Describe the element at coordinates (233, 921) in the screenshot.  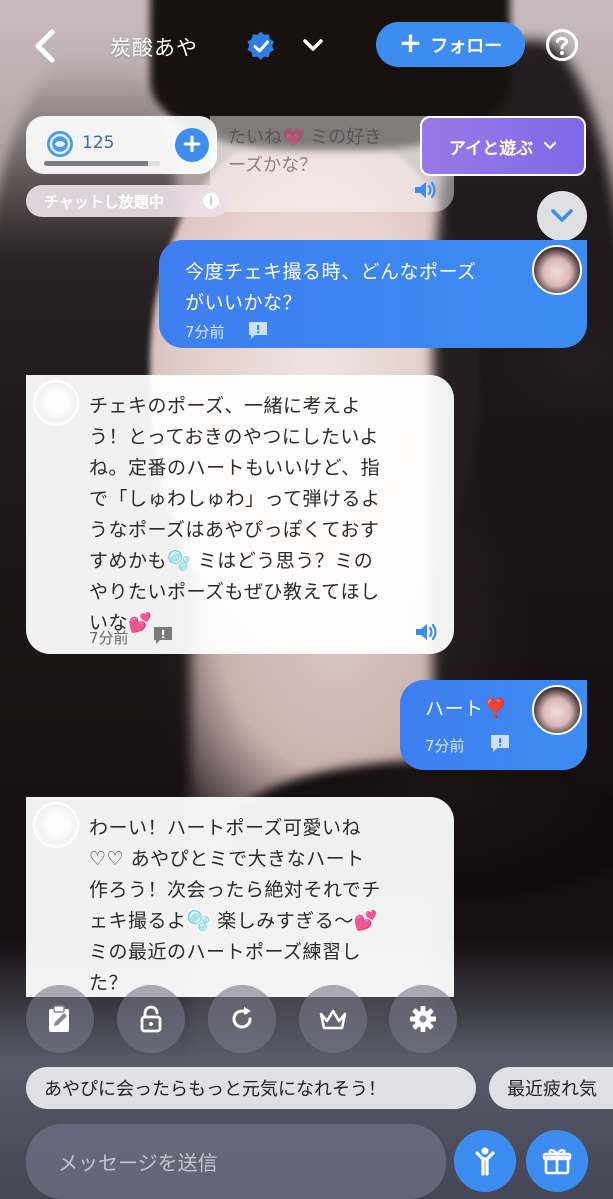
I see `message-line: ェキ撮るよ🫧 楽しみすぎる〜💕` at that location.